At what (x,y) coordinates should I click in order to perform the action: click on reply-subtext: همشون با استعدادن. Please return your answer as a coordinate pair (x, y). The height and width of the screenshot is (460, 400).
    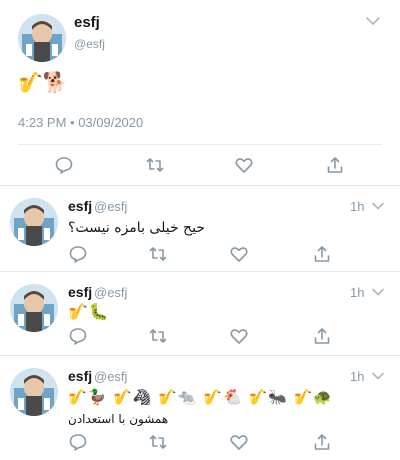
    Looking at the image, I should click on (118, 419).